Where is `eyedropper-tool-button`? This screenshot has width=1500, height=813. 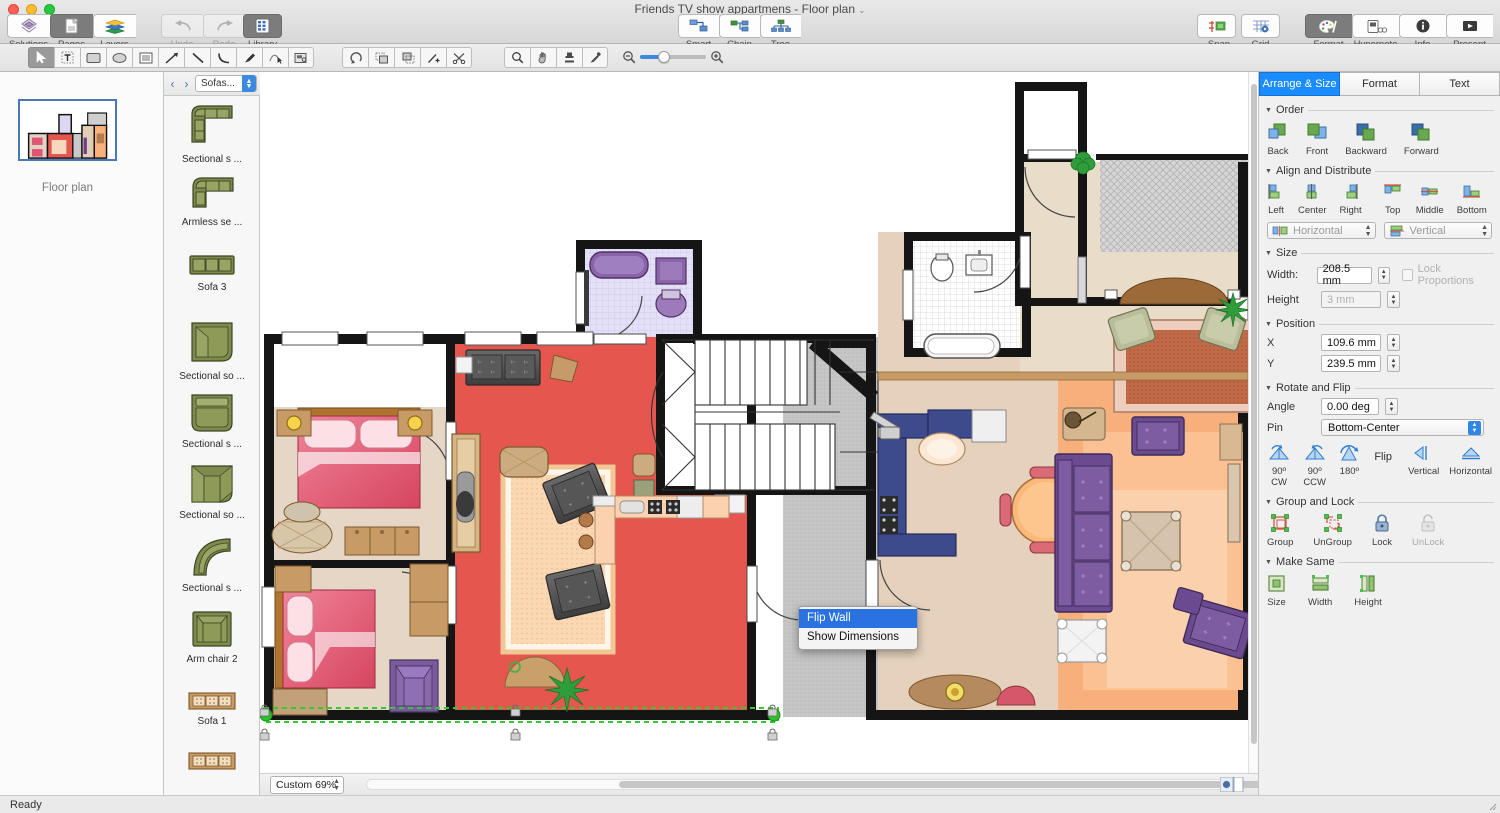
eyedropper-tool-button is located at coordinates (595, 57).